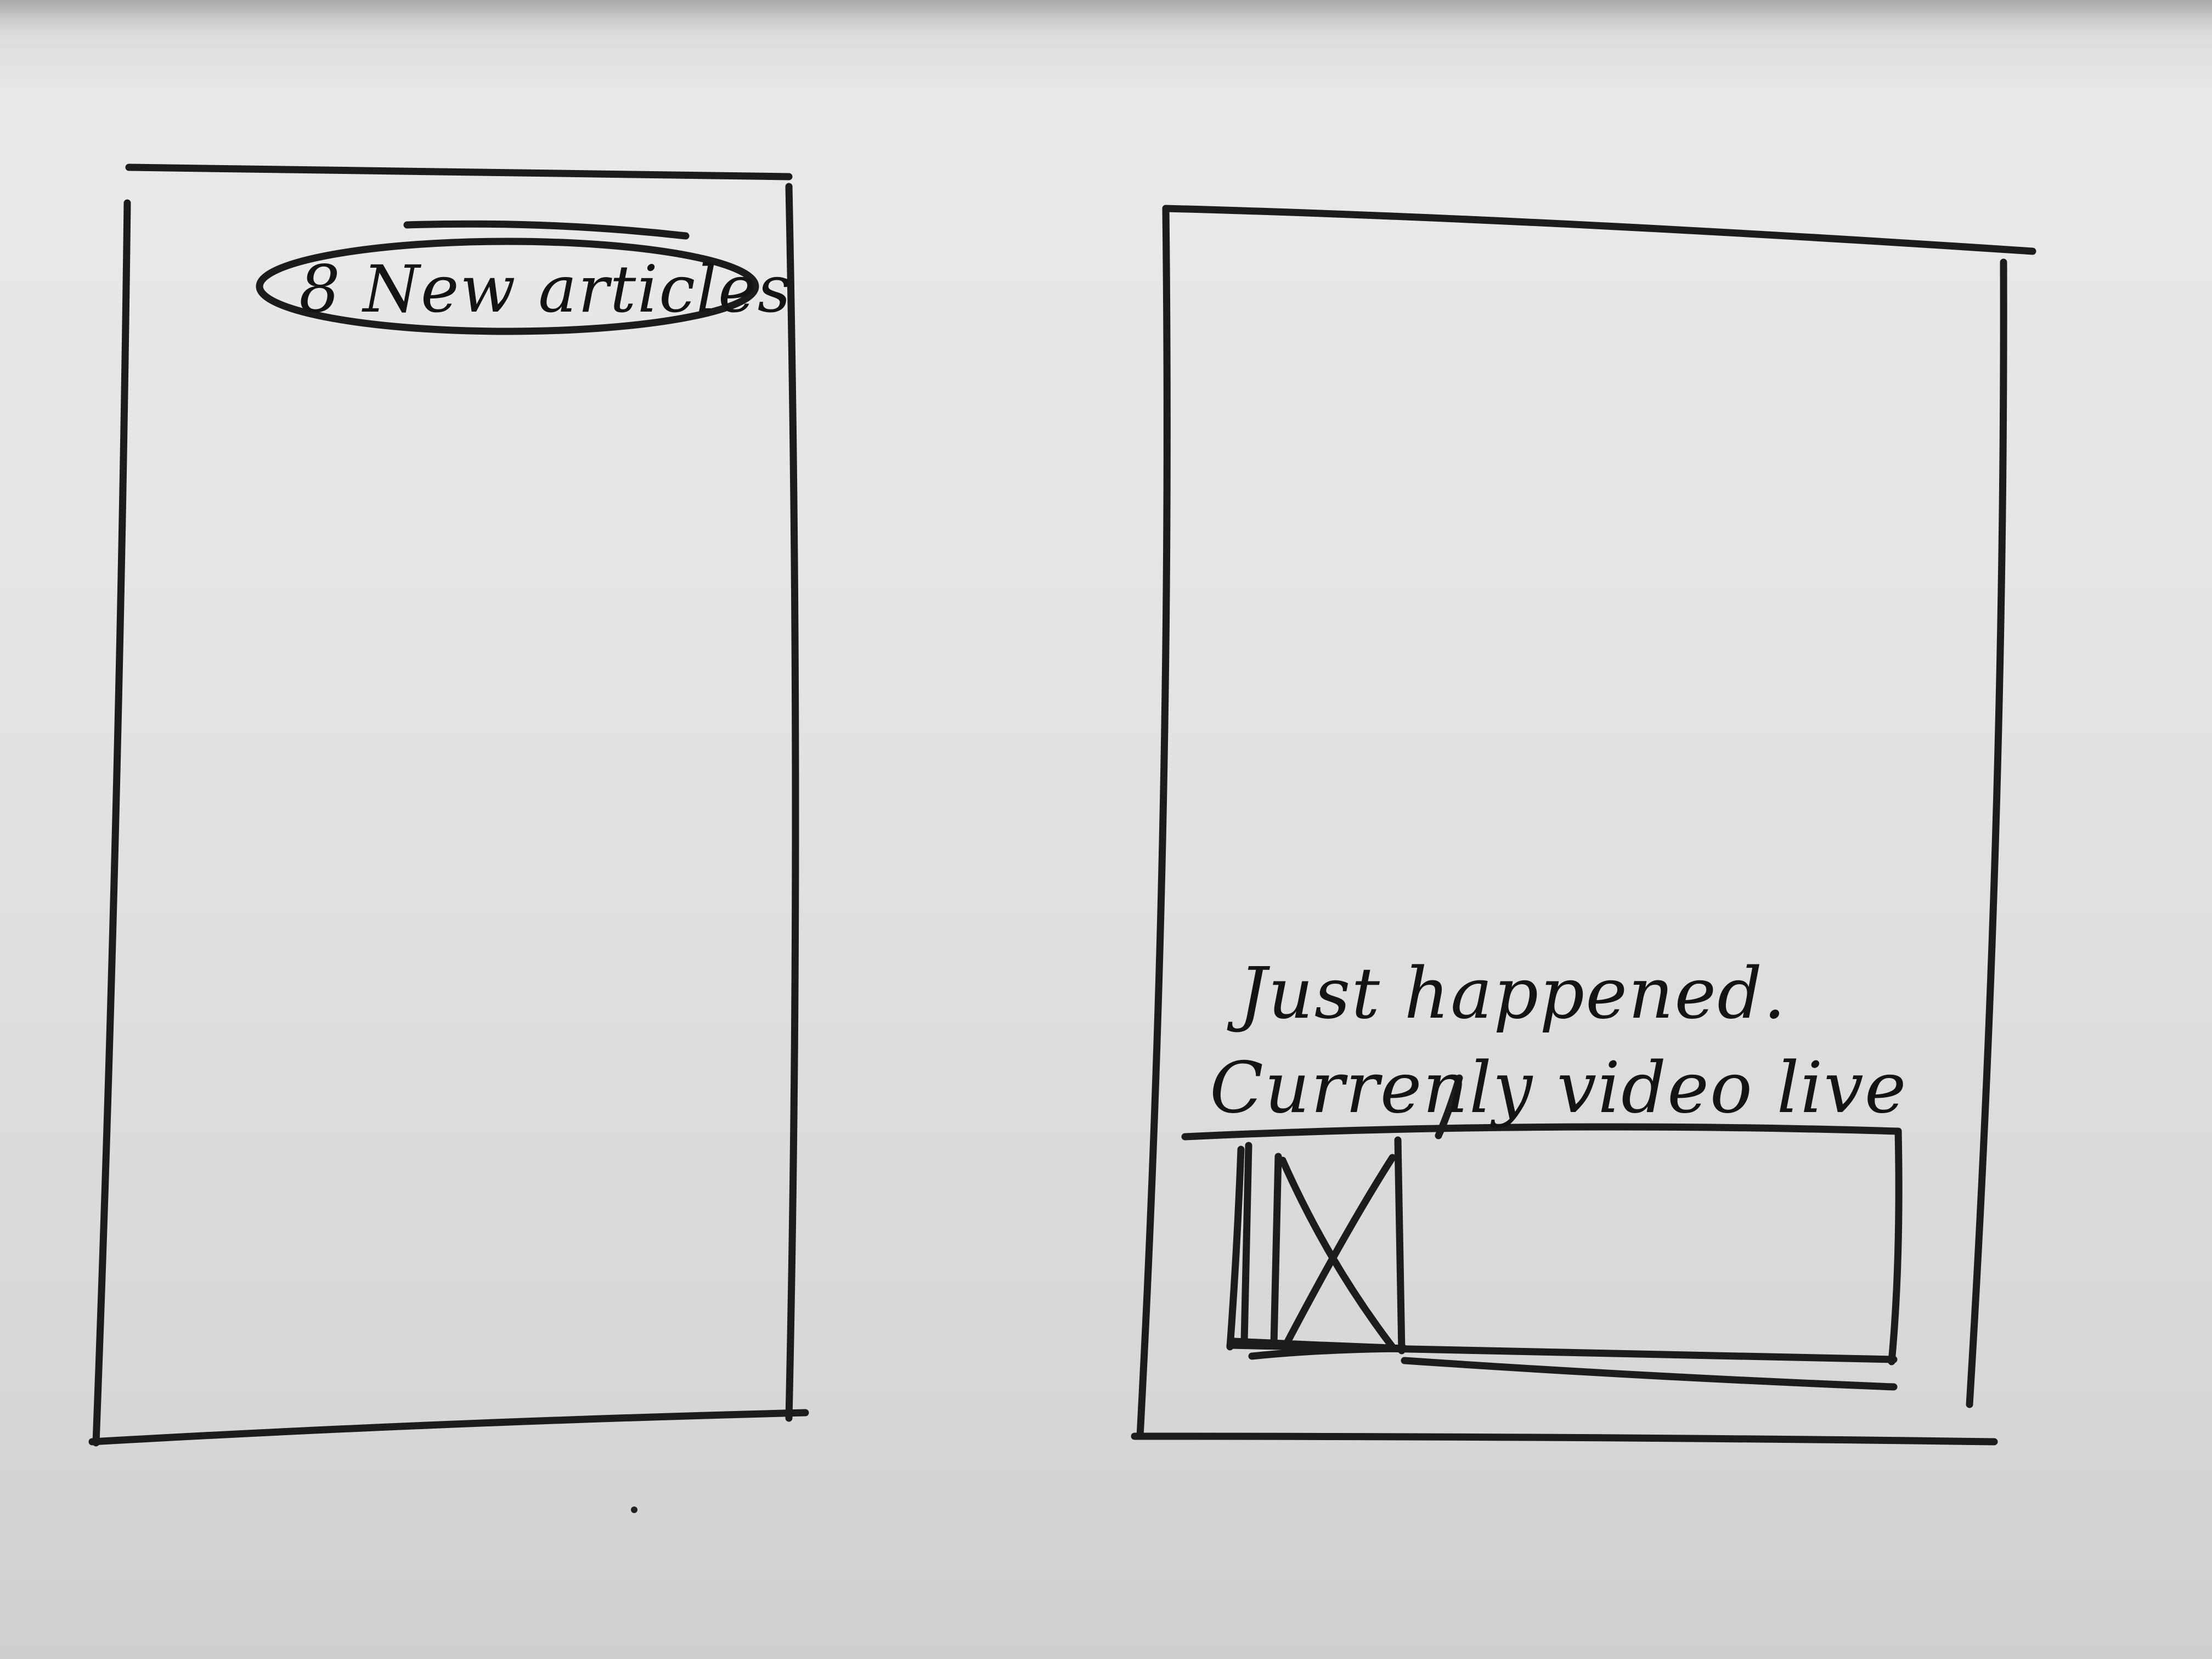 The height and width of the screenshot is (1659, 2212). I want to click on image-placeholder-x-icon, so click(1319, 1248).